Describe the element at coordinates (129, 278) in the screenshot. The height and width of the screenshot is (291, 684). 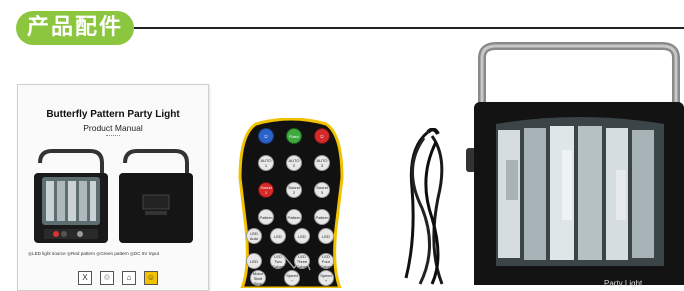
I see `home-icon: ⌂` at that location.